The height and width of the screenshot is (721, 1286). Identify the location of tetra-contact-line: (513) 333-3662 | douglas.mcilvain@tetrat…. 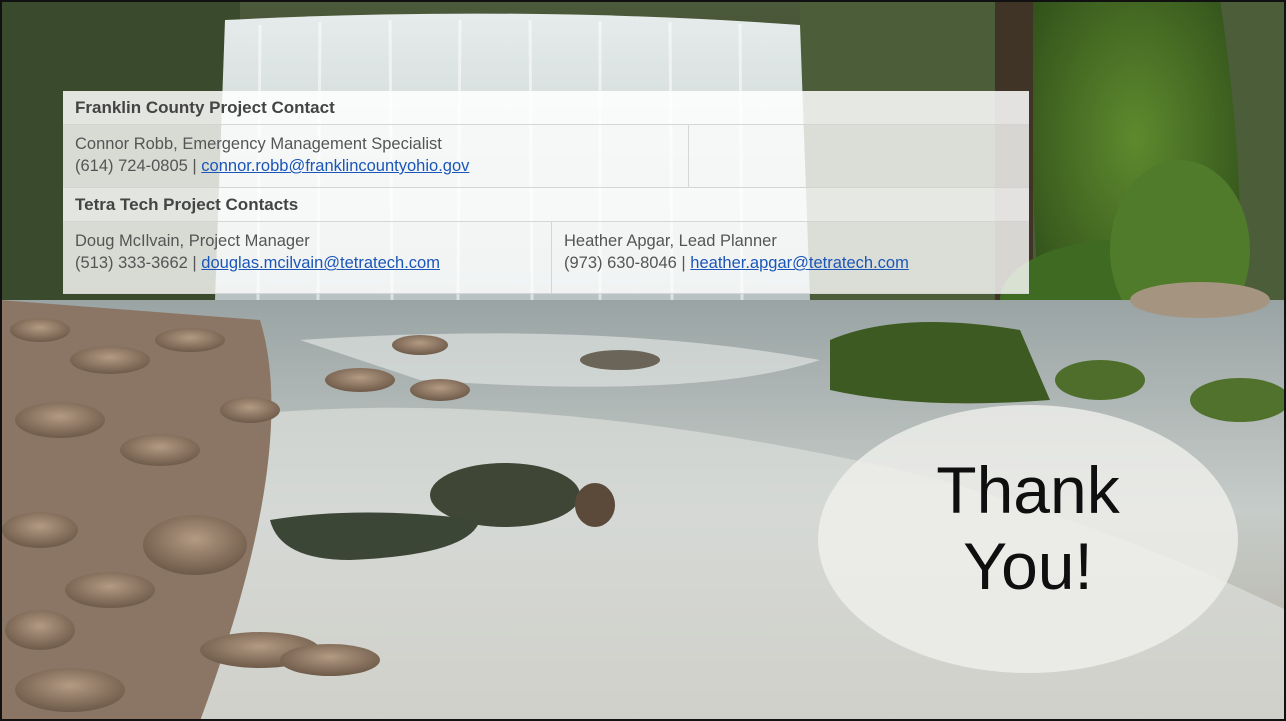
(307, 263).